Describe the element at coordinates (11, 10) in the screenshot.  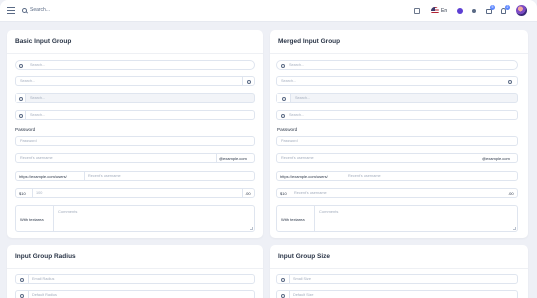
I see `menu-icon` at that location.